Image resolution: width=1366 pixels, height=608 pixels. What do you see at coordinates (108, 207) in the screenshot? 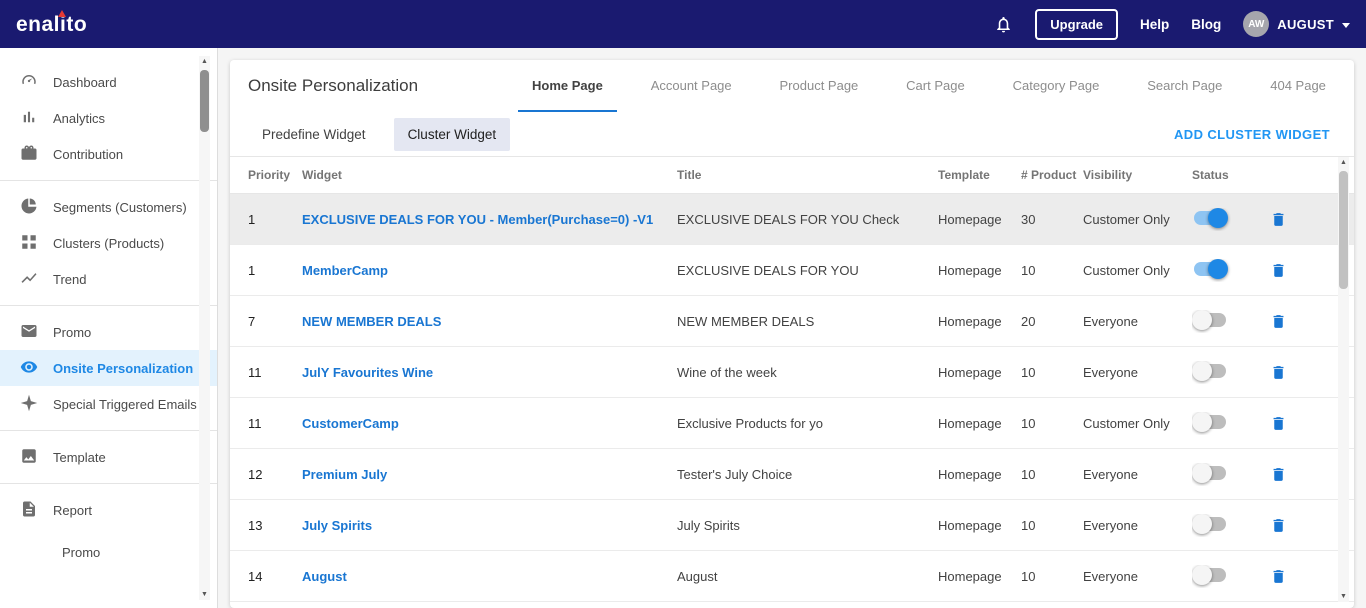
I see `sidebar-item-segments-customers: Segments (Customers)` at bounding box center [108, 207].